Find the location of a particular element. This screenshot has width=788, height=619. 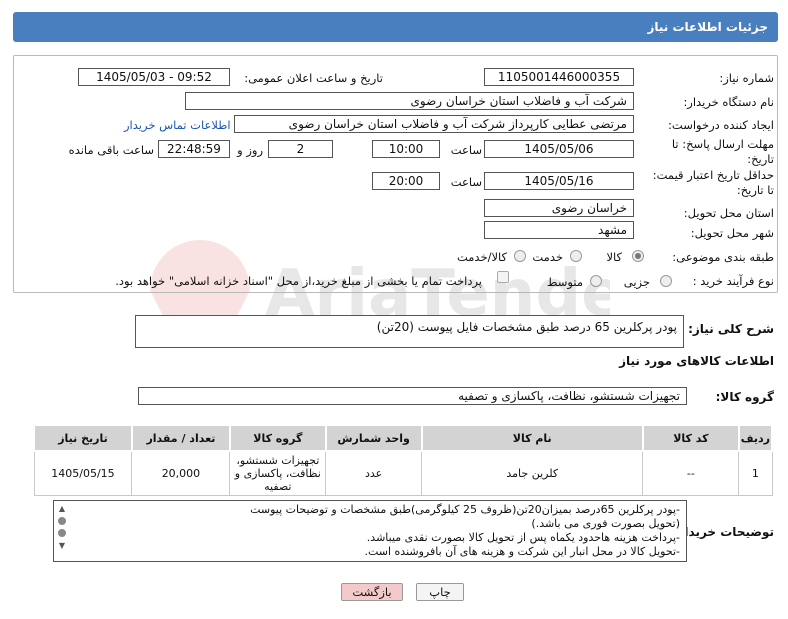

price-date-field: 1405/05/16 is located at coordinates (559, 181).